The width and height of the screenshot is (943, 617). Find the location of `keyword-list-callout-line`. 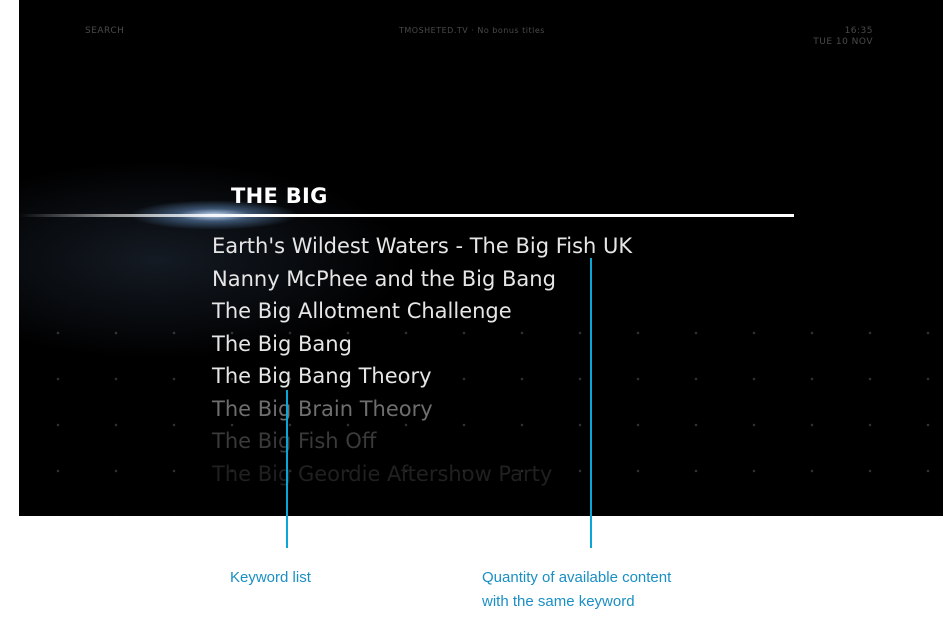

keyword-list-callout-line is located at coordinates (287, 469).